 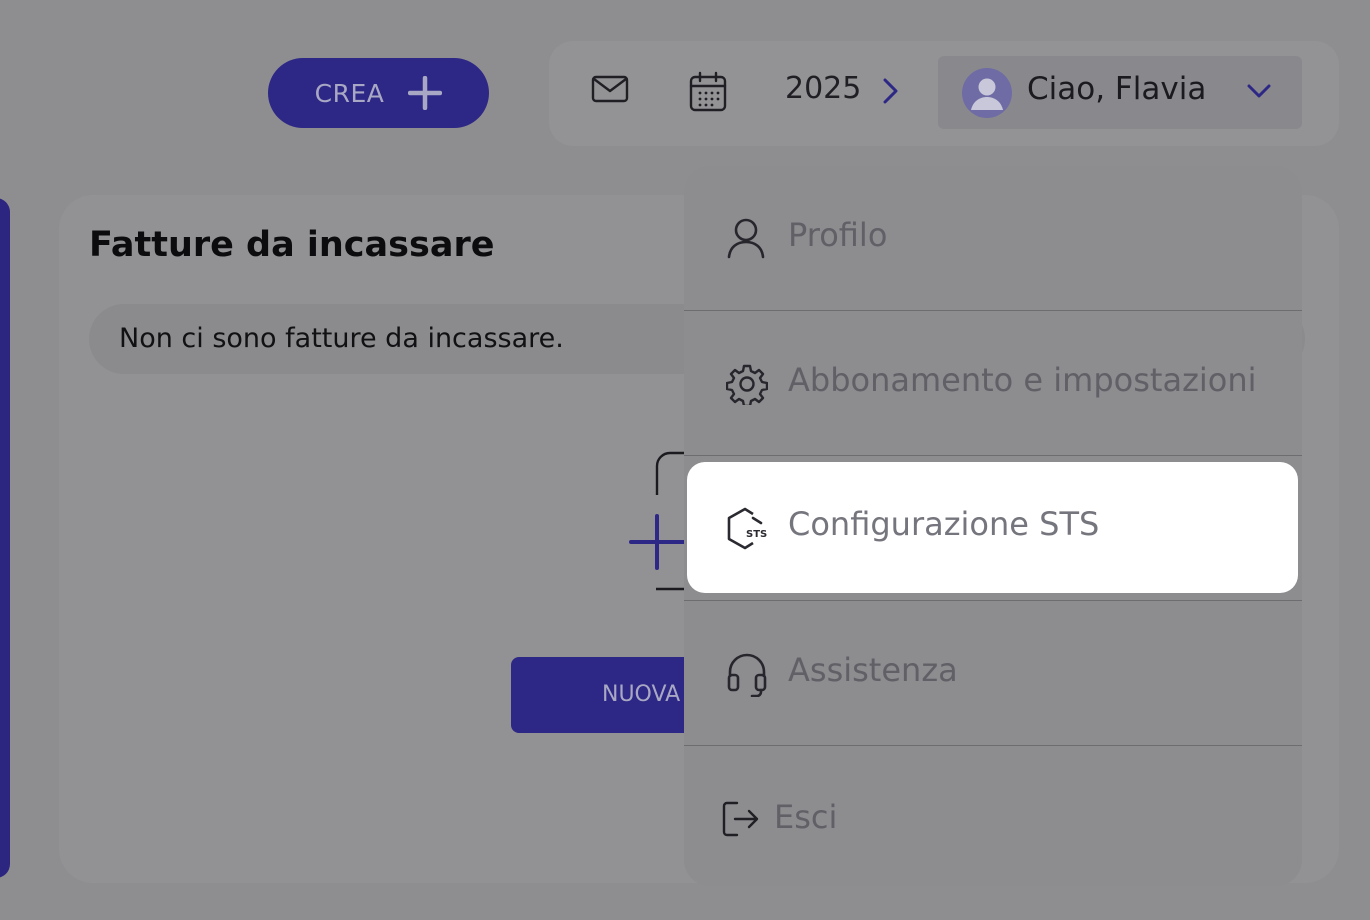 I want to click on chevron-down-icon, so click(x=1259, y=93).